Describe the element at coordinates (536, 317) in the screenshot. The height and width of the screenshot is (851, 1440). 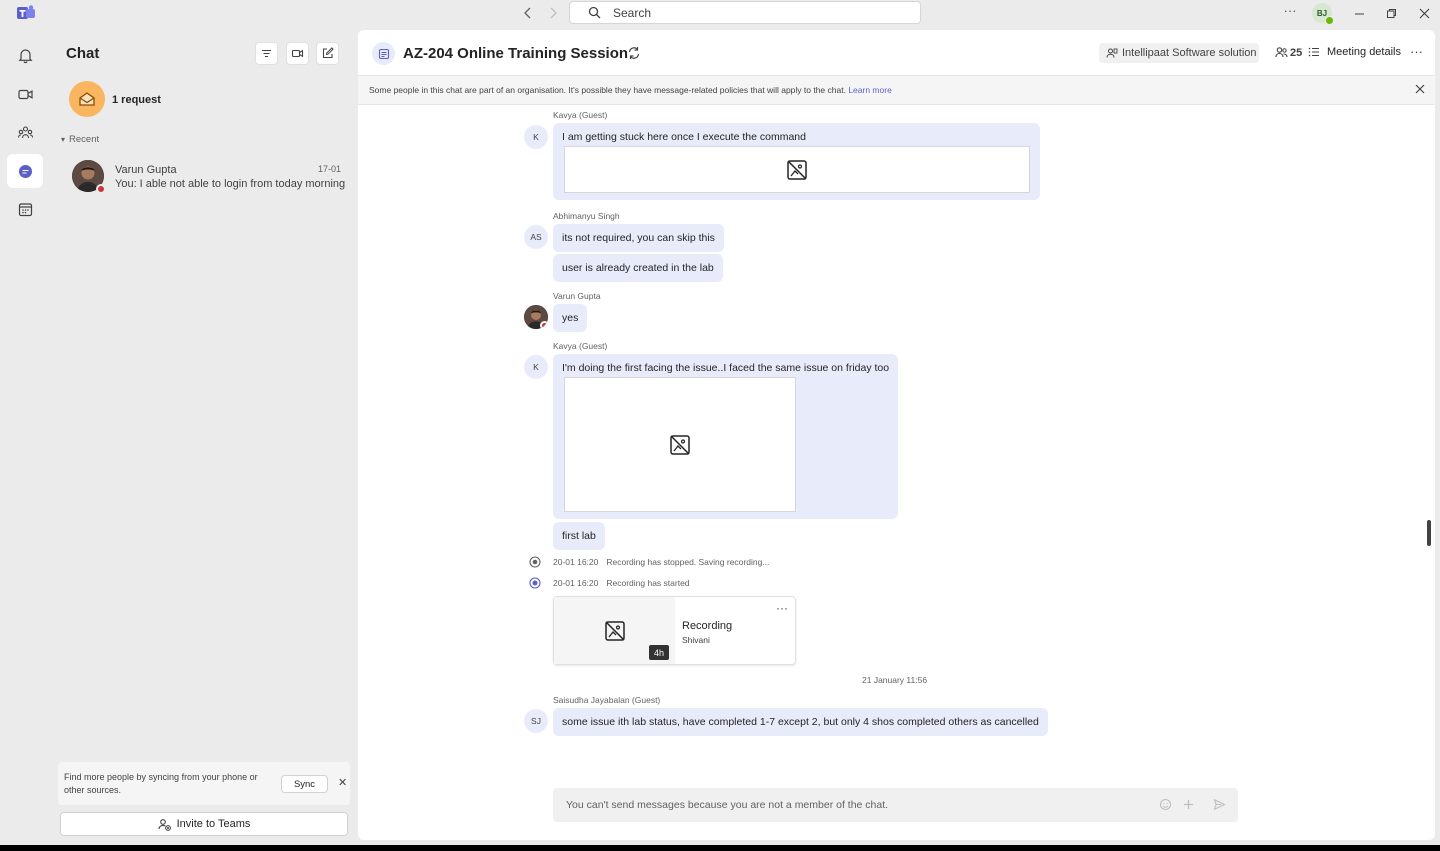
I see `avatar` at that location.